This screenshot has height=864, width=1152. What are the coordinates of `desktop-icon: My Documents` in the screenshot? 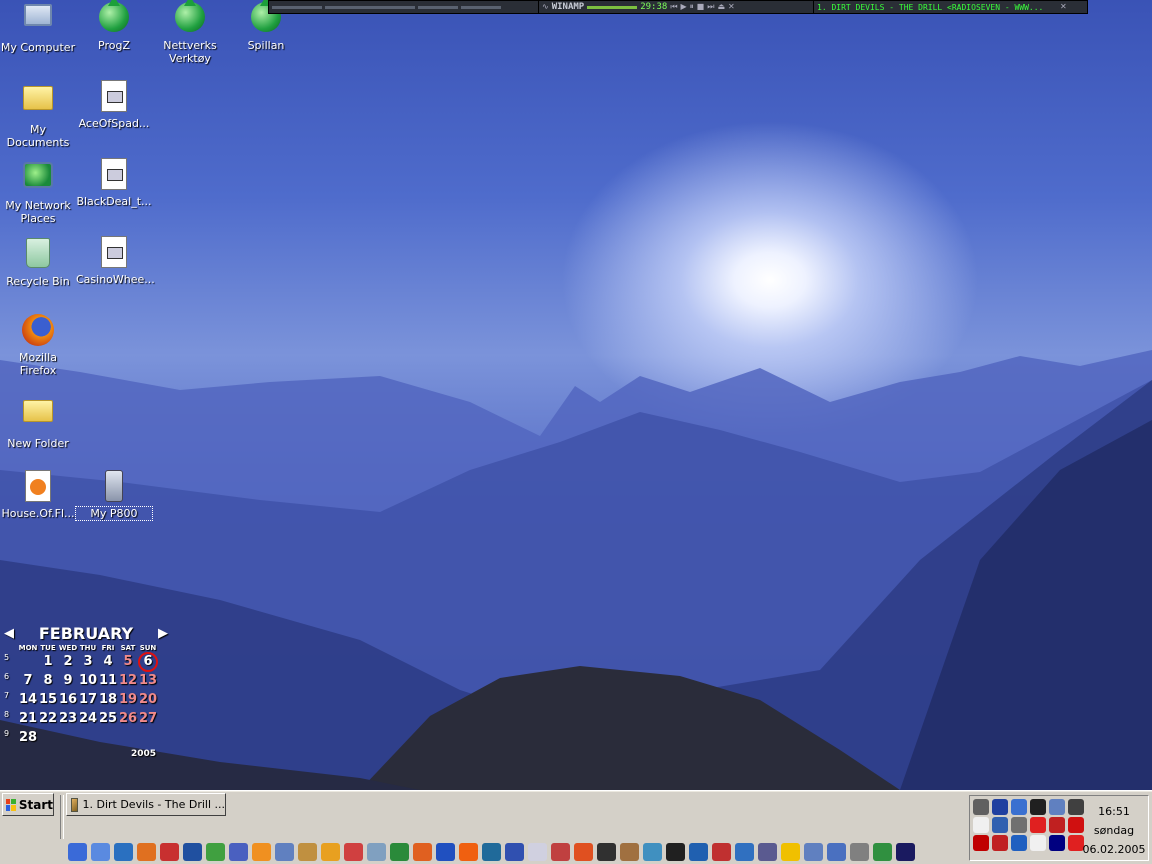 It's located at (38, 114).